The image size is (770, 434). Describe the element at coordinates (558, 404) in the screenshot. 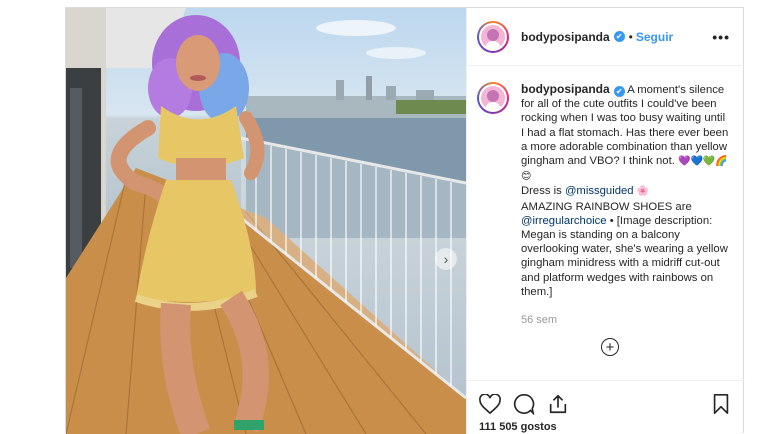

I see `share-icon` at that location.